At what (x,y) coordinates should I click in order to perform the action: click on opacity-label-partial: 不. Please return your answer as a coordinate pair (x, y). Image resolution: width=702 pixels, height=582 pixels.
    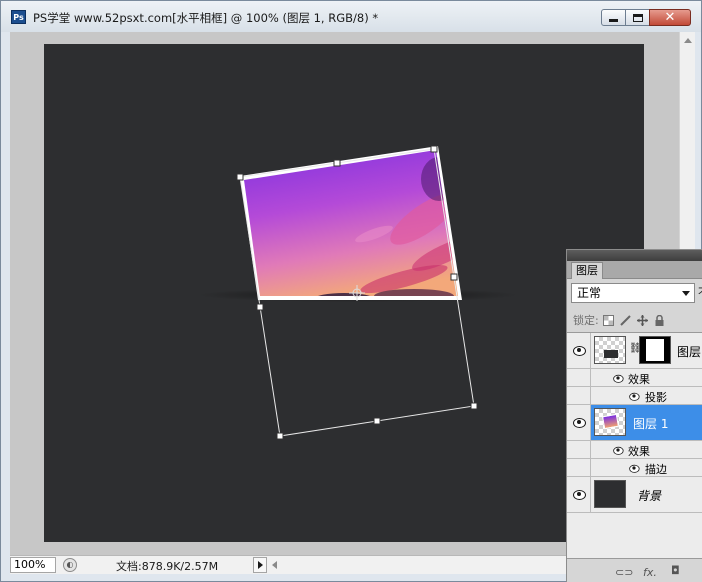
    Looking at the image, I should click on (700, 292).